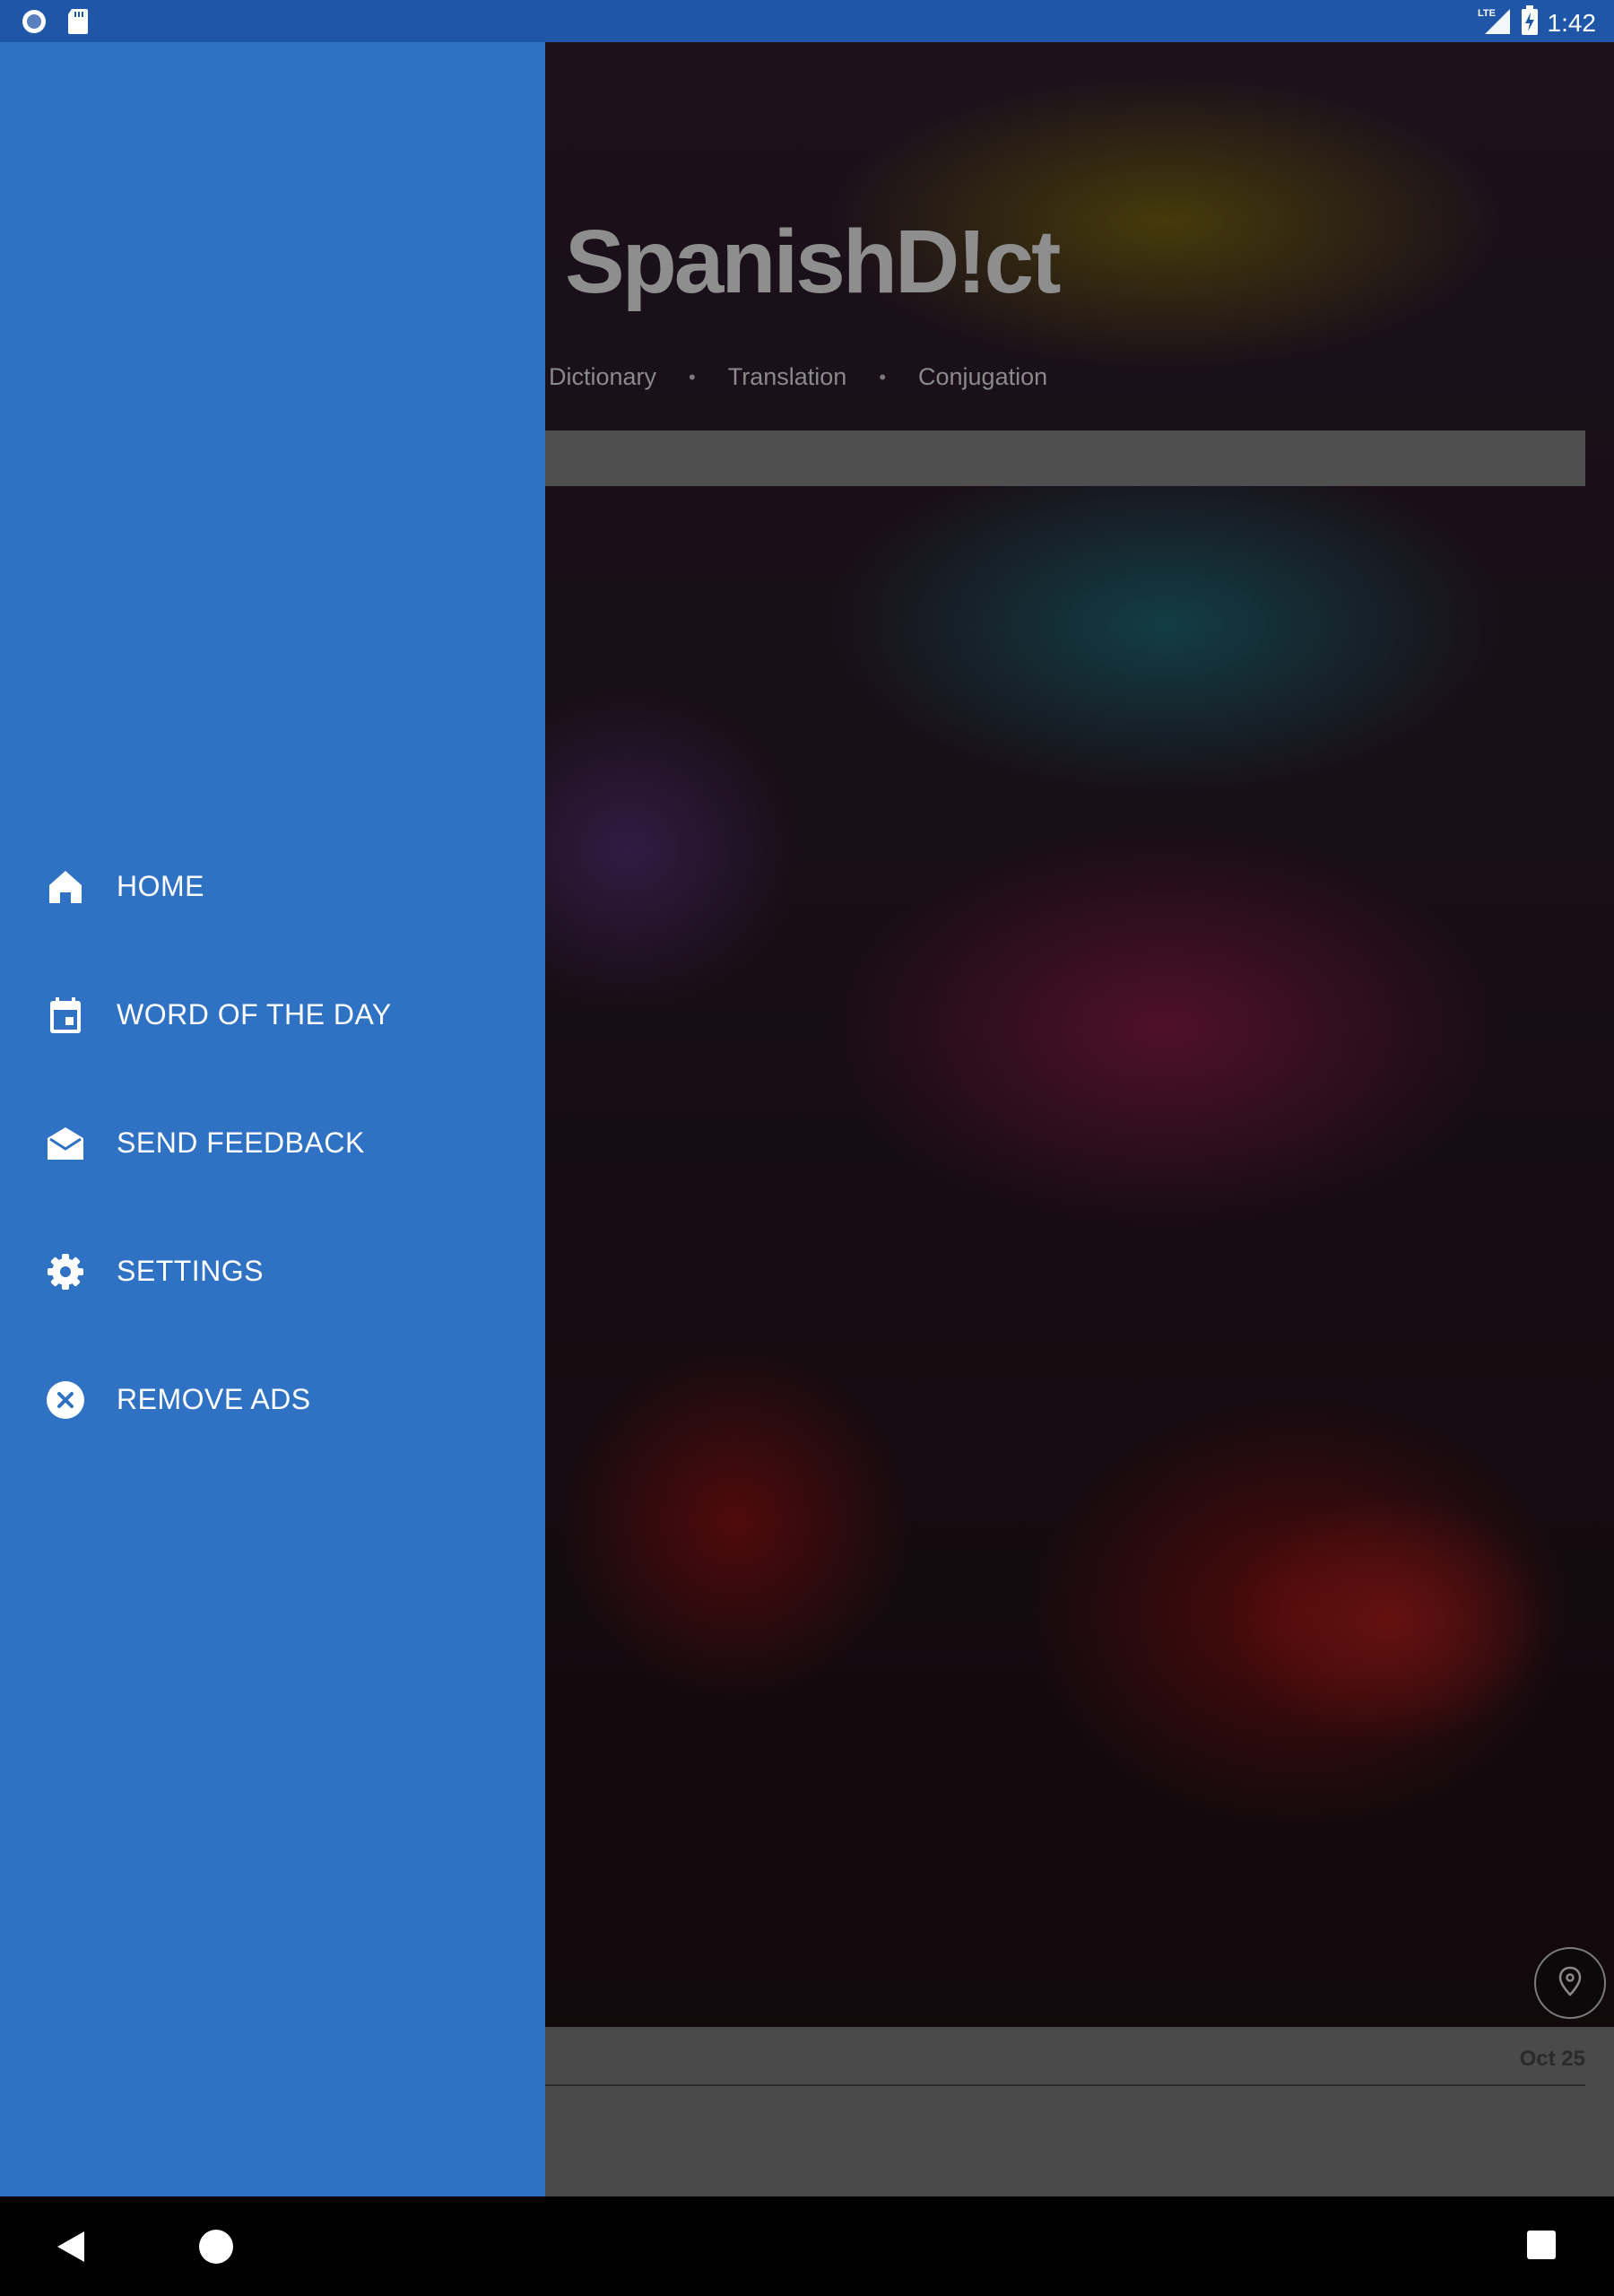  What do you see at coordinates (1061, 2085) in the screenshot?
I see `divider` at bounding box center [1061, 2085].